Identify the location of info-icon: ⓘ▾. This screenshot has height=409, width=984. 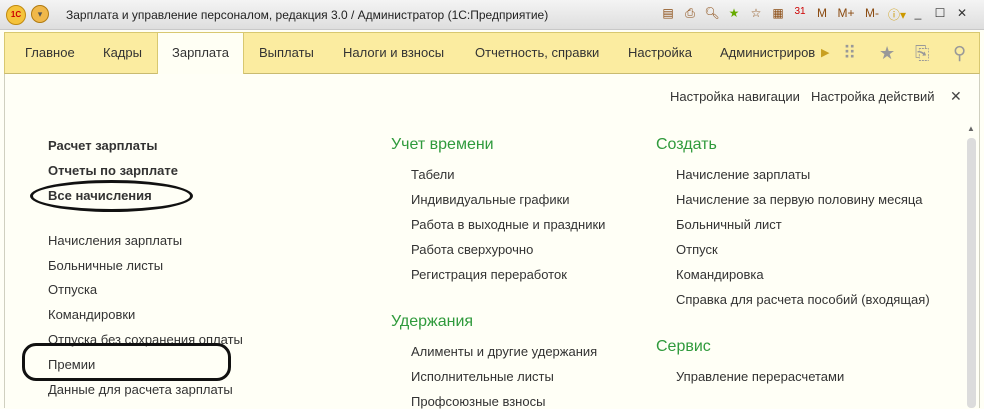
(897, 14).